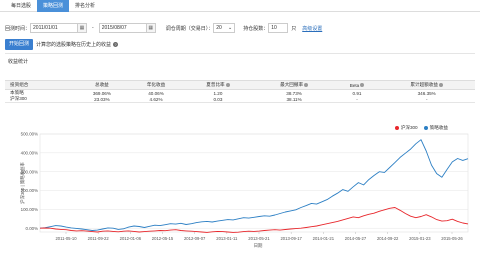  What do you see at coordinates (230, 28) in the screenshot?
I see `chevron-down-icon: ⌄` at bounding box center [230, 28].